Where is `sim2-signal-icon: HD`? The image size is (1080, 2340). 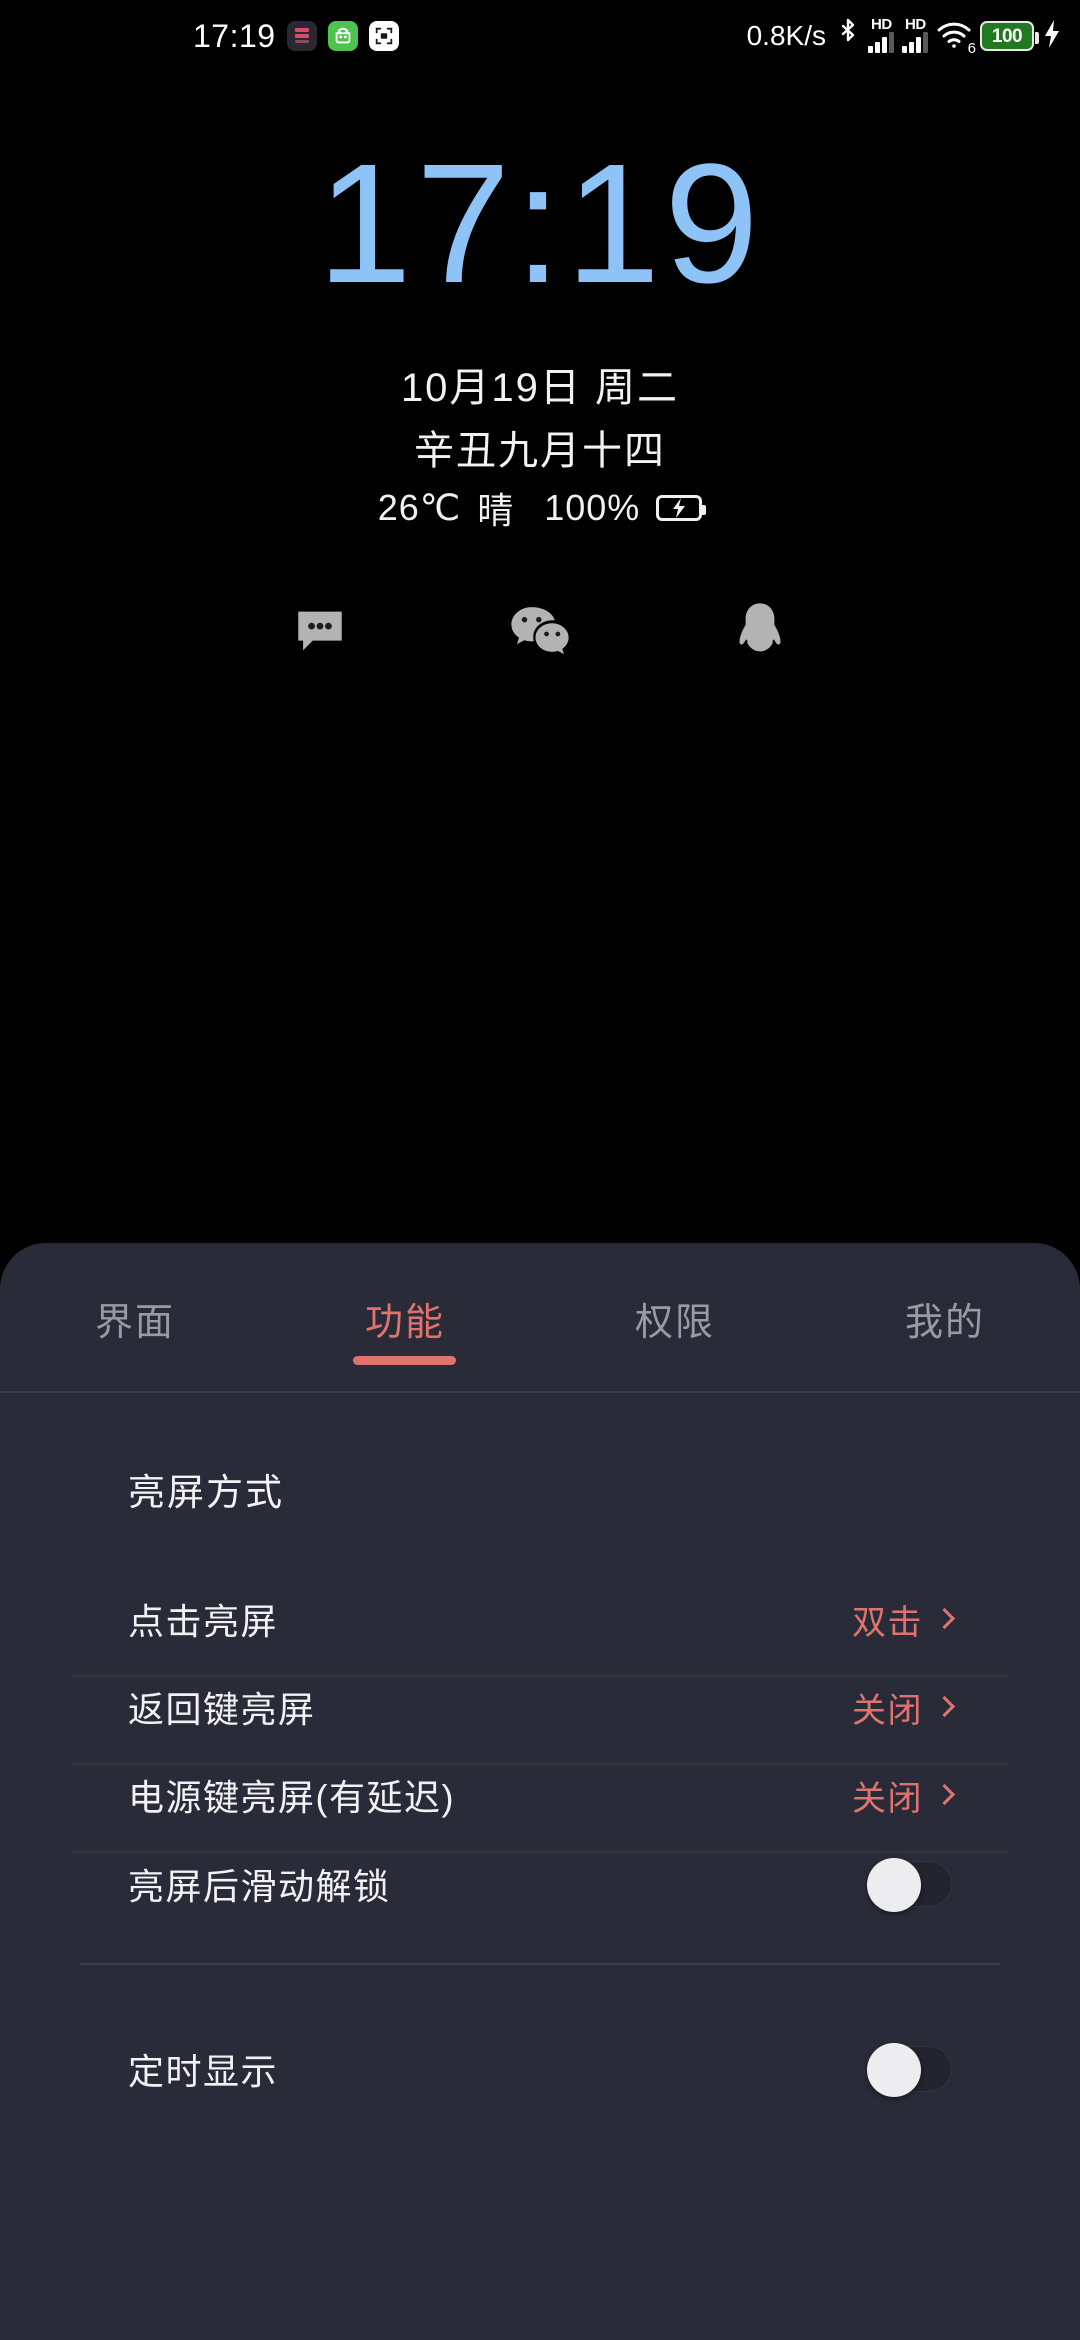
sim2-signal-icon: HD is located at coordinates (915, 34).